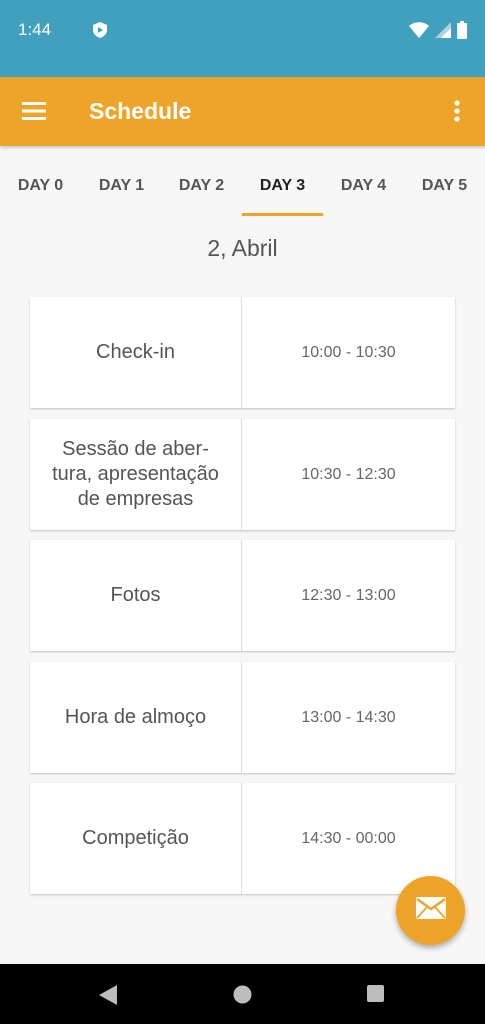 The height and width of the screenshot is (1024, 485). I want to click on event-time: 10:00 - 10:30, so click(348, 352).